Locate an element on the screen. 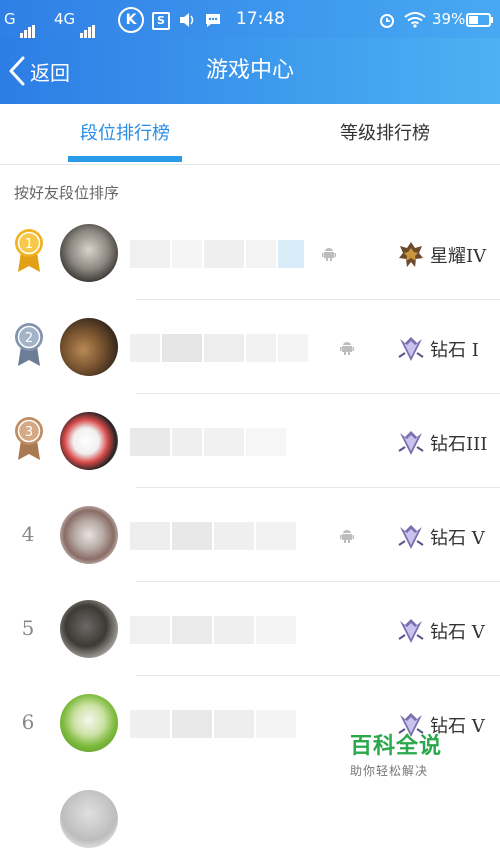 The image size is (500, 848). tier-label: 钻石III is located at coordinates (459, 444).